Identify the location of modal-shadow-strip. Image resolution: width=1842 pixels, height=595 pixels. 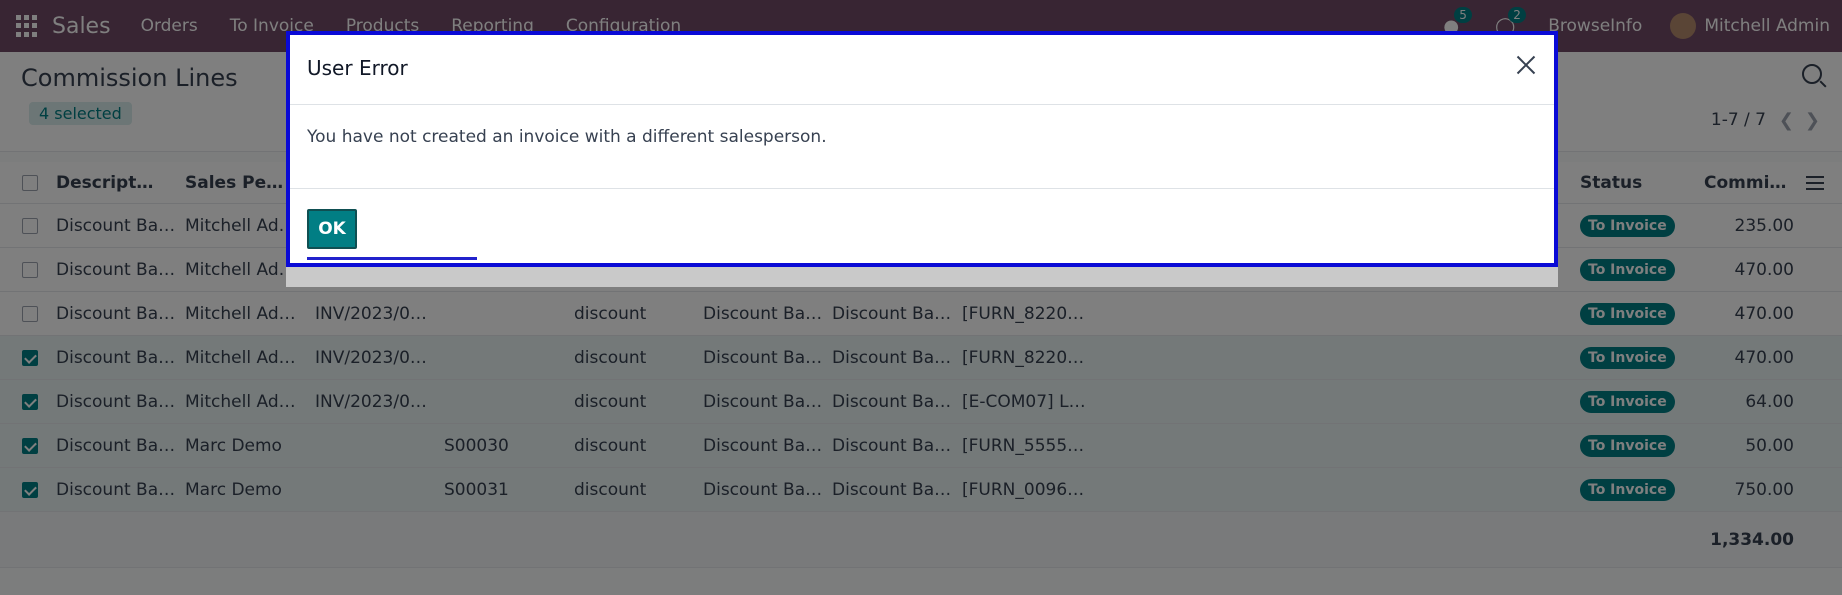
(922, 277).